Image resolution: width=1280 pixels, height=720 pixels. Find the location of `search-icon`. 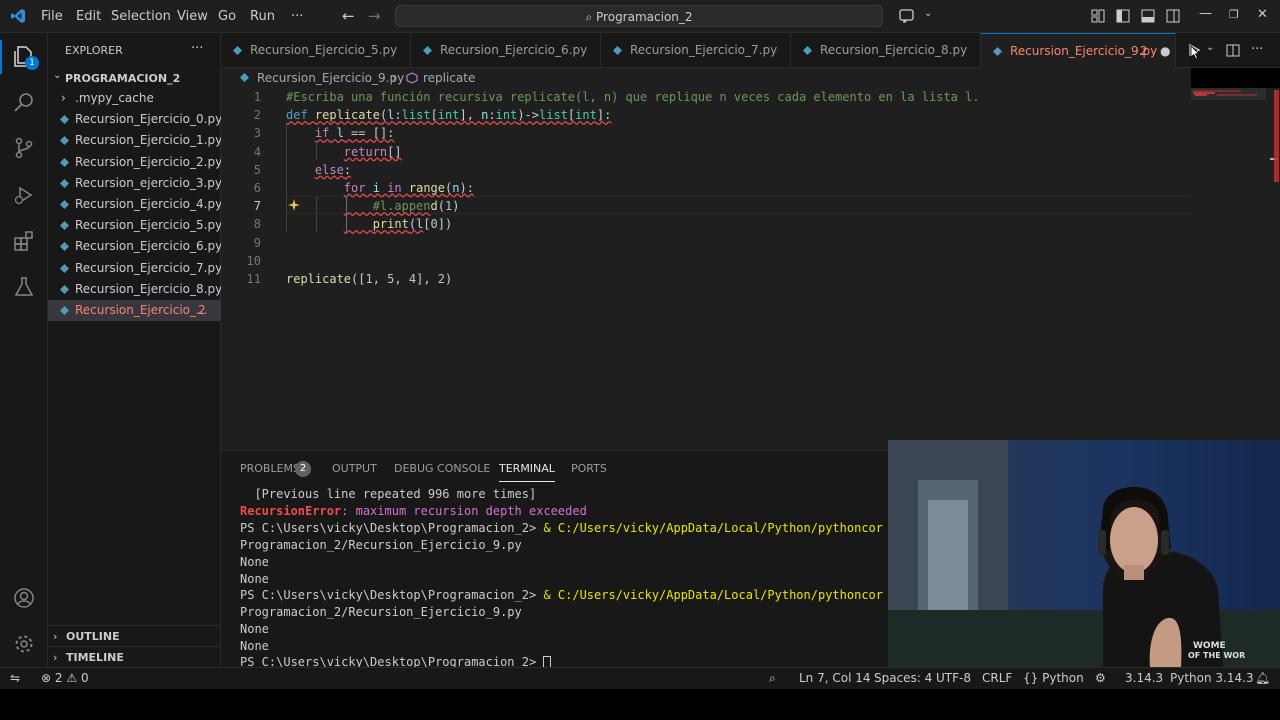

search-icon is located at coordinates (24, 102).